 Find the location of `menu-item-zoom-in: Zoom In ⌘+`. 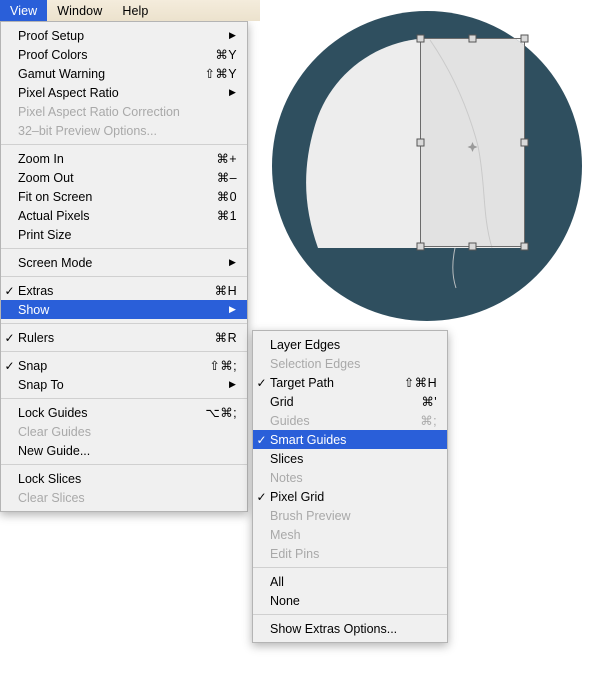

menu-item-zoom-in: Zoom In ⌘+ is located at coordinates (124, 158).